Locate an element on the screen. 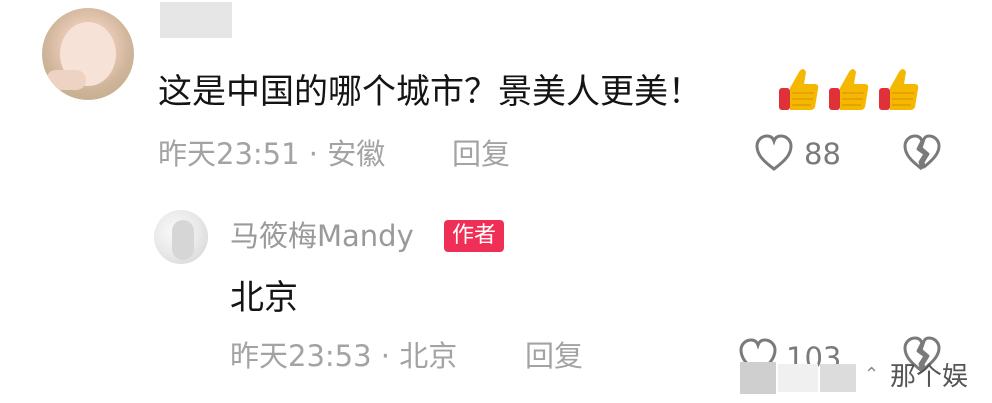  author-username: 马筱梅Mandy is located at coordinates (322, 236).